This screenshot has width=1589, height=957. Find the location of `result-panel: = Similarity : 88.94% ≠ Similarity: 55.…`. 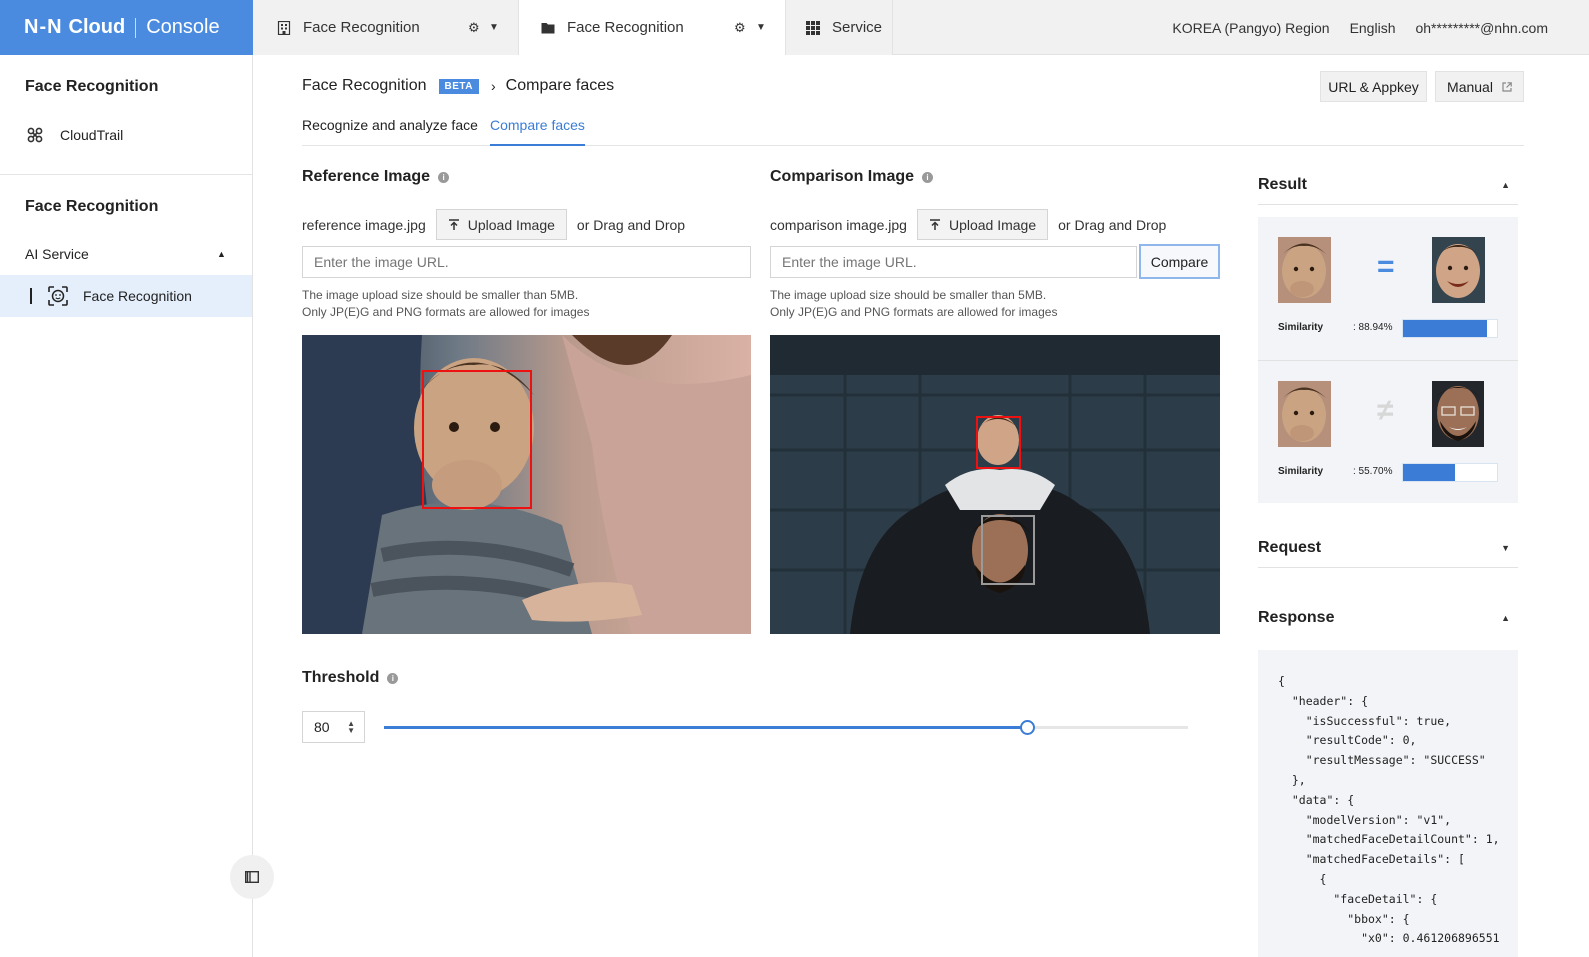

result-panel: = Similarity : 88.94% ≠ Similarity: 55.… is located at coordinates (1388, 360).